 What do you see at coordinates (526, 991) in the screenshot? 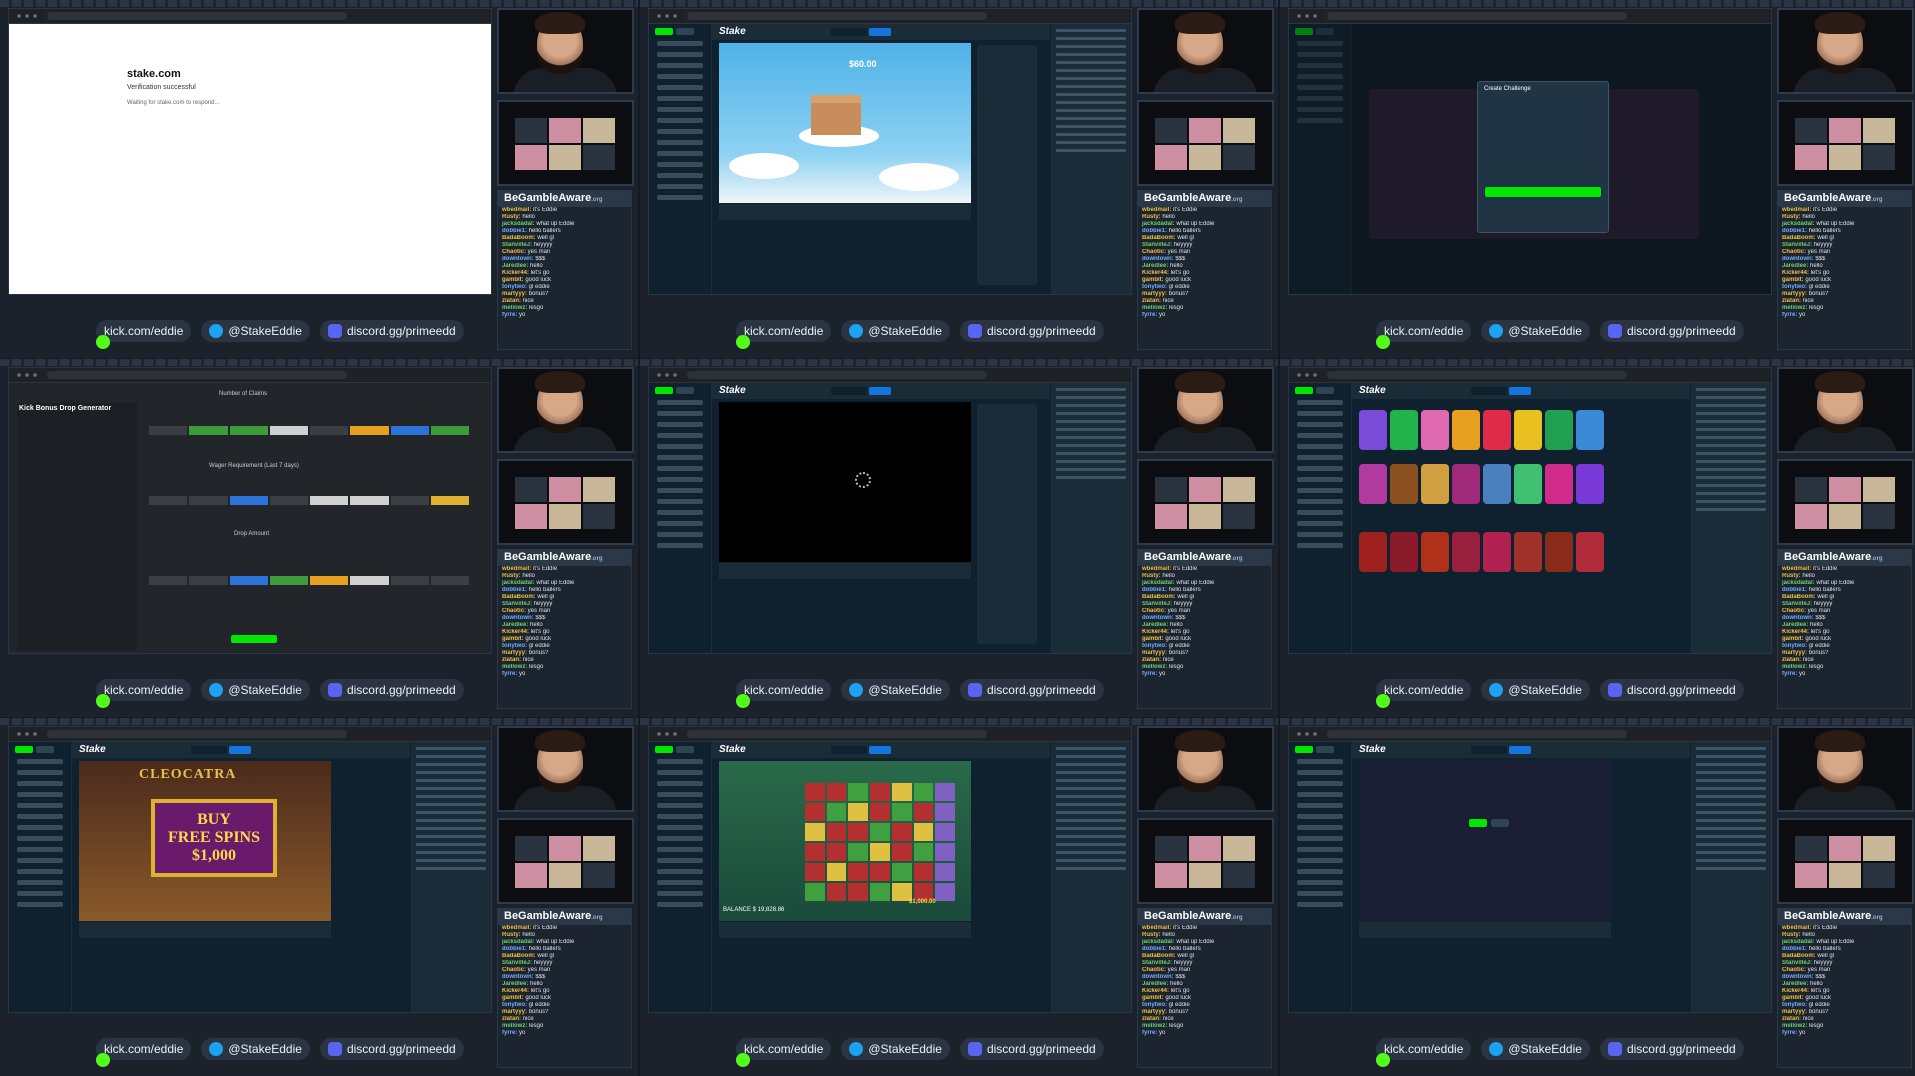
I see `chat-message: Kicker44: let's go` at bounding box center [526, 991].